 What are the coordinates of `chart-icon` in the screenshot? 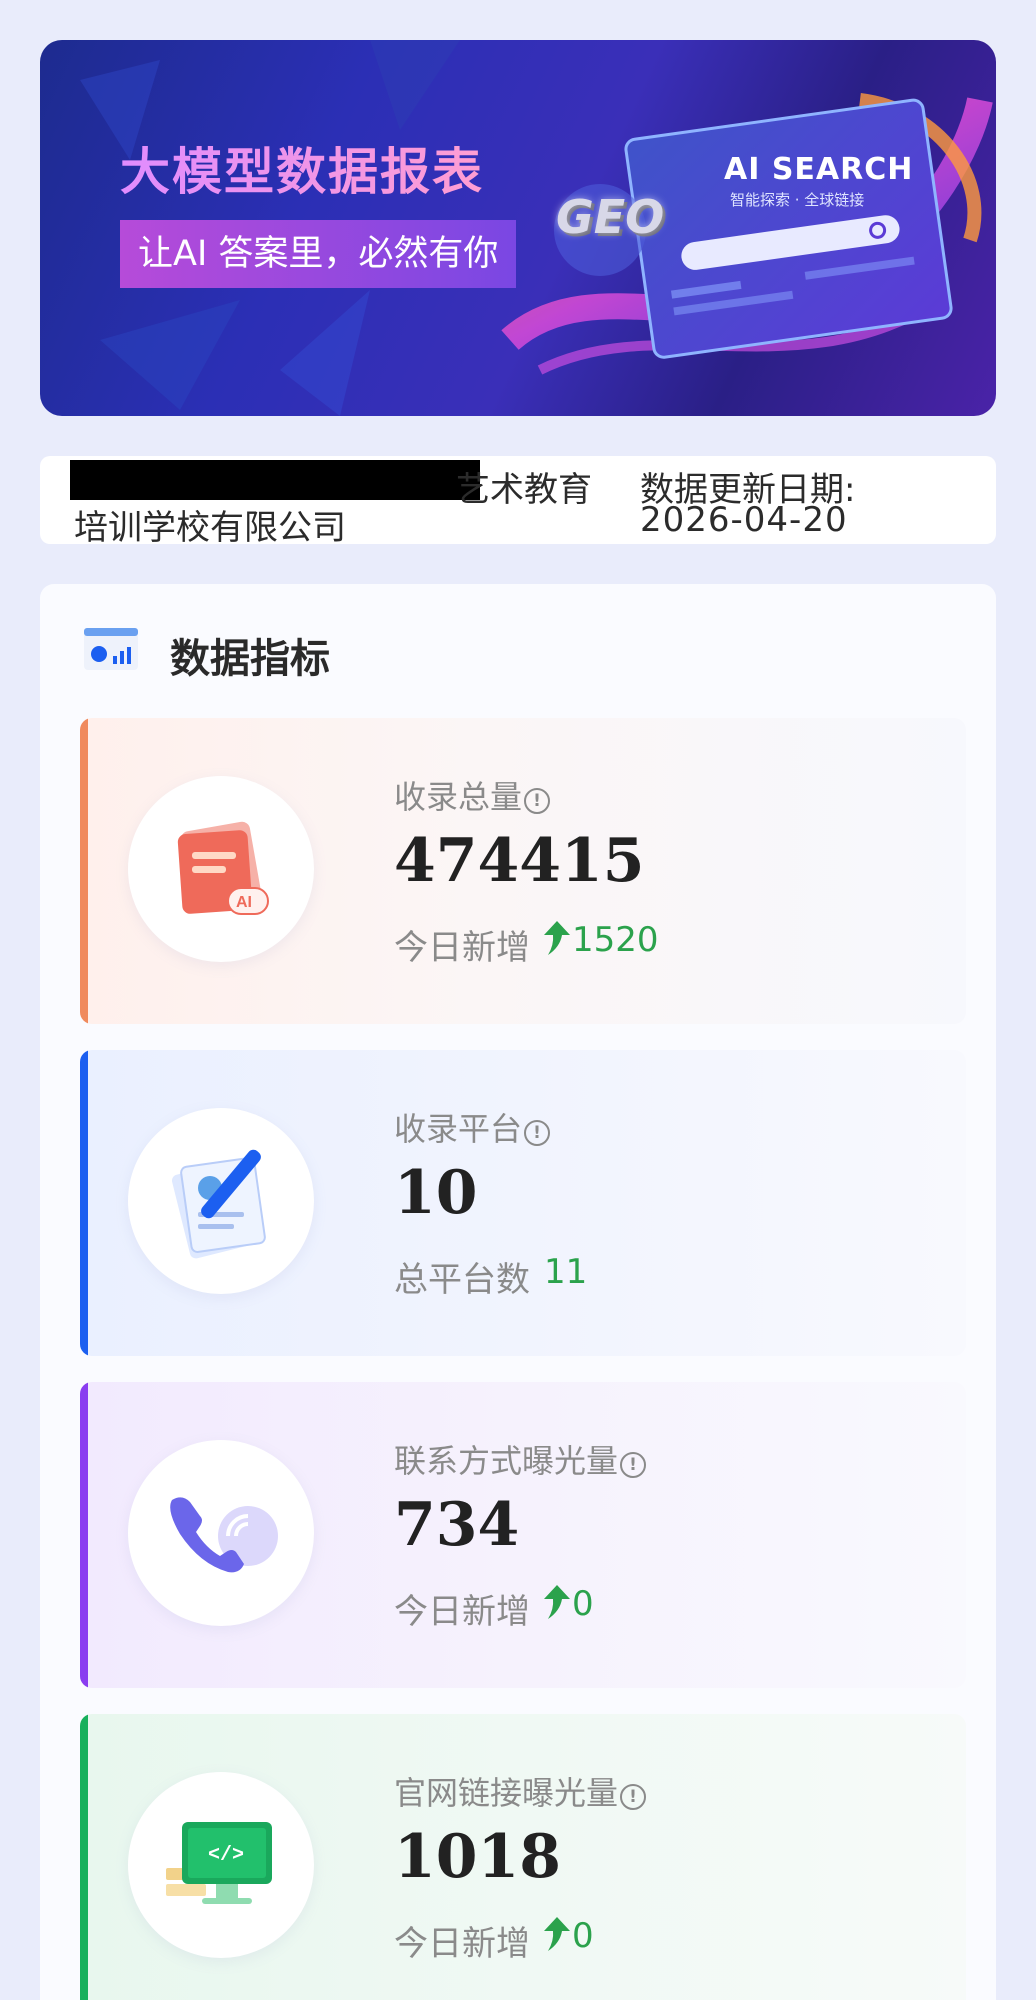 It's located at (111, 649).